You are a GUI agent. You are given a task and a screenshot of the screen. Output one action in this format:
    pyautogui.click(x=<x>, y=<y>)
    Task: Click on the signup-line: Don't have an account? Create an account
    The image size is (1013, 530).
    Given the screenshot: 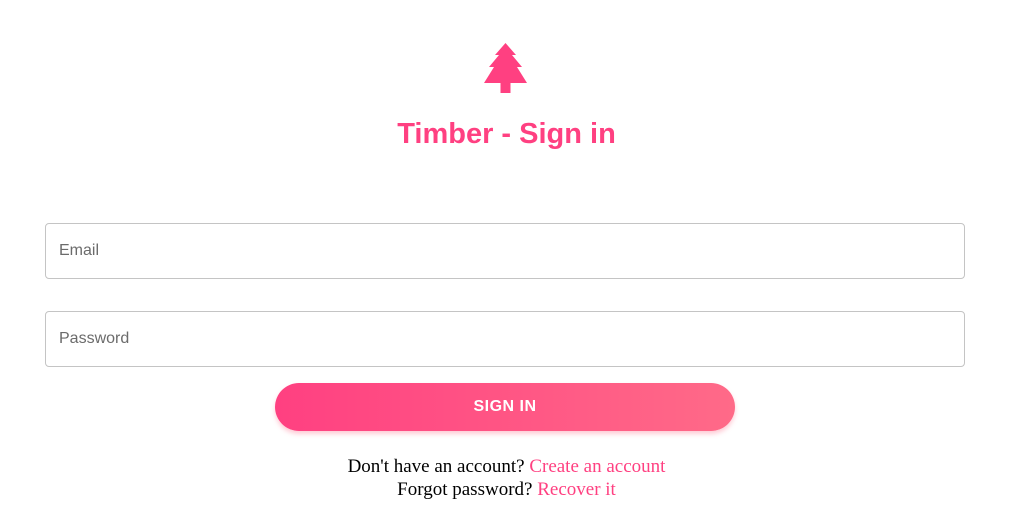 What is the action you would take?
    pyautogui.click(x=506, y=466)
    